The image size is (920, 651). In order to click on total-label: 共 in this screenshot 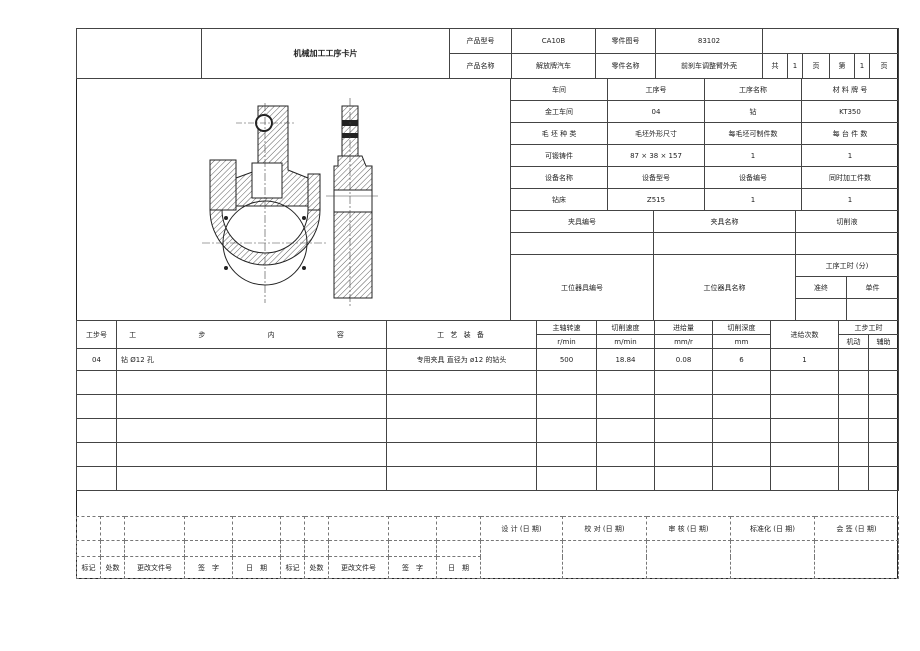, I will do `click(775, 66)`.